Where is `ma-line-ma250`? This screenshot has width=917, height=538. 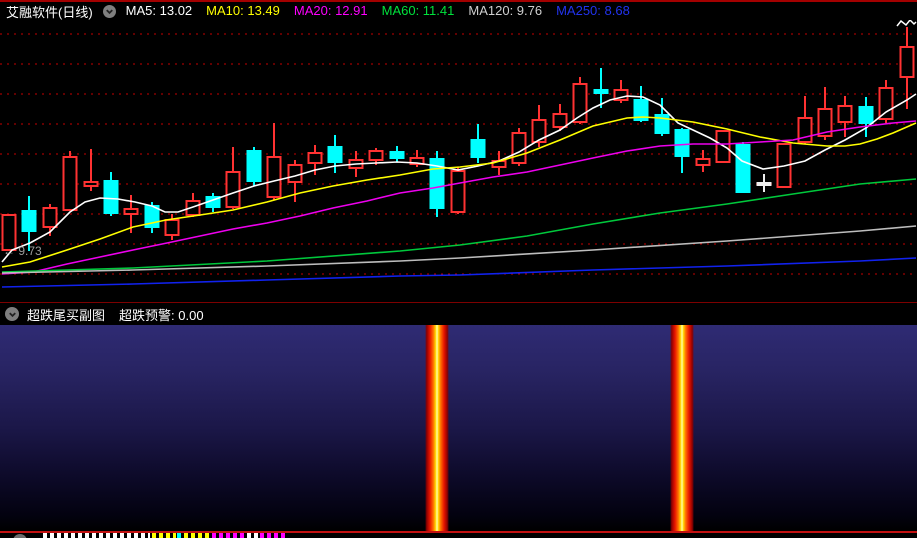 ma-line-ma250 is located at coordinates (459, 272).